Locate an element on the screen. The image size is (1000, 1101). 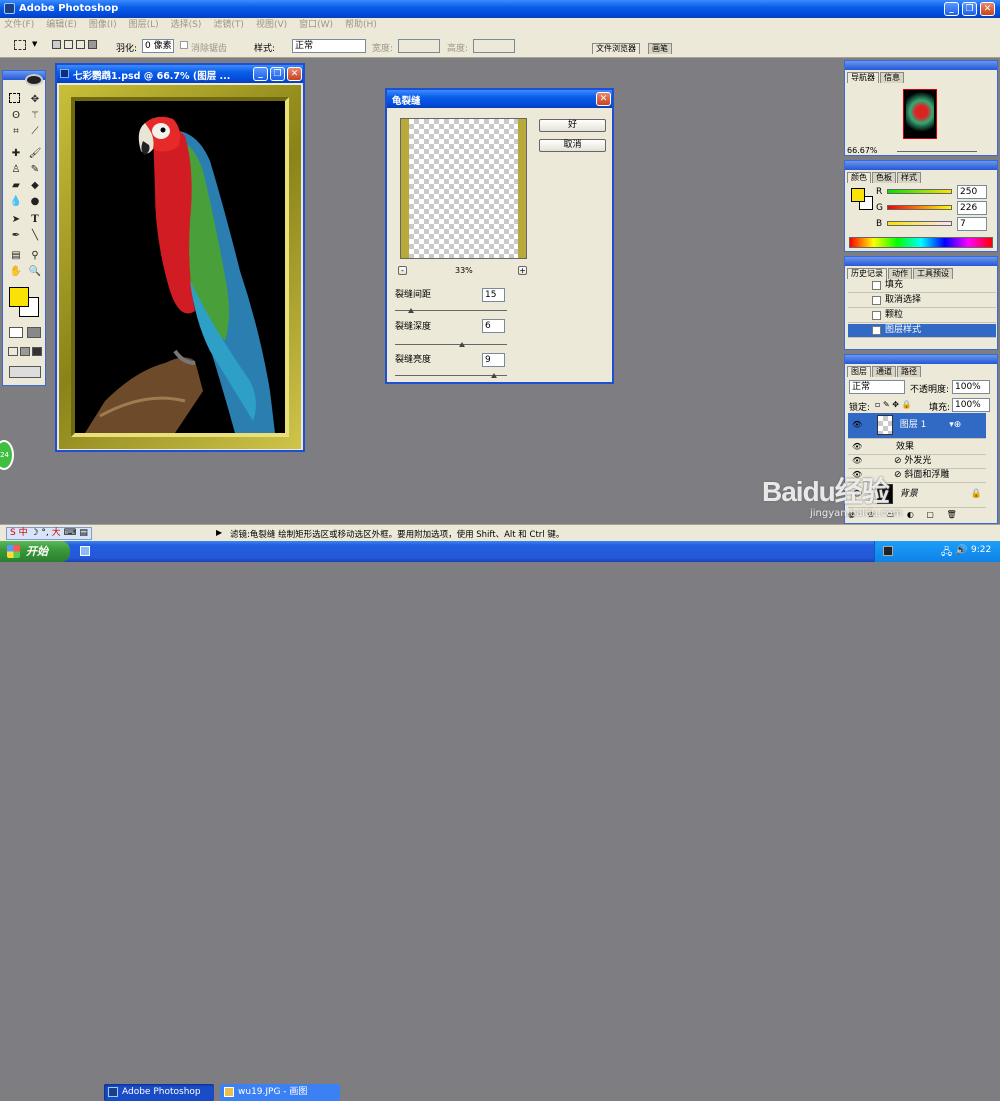
slice-icon: ⟋ is located at coordinates (35, 132).